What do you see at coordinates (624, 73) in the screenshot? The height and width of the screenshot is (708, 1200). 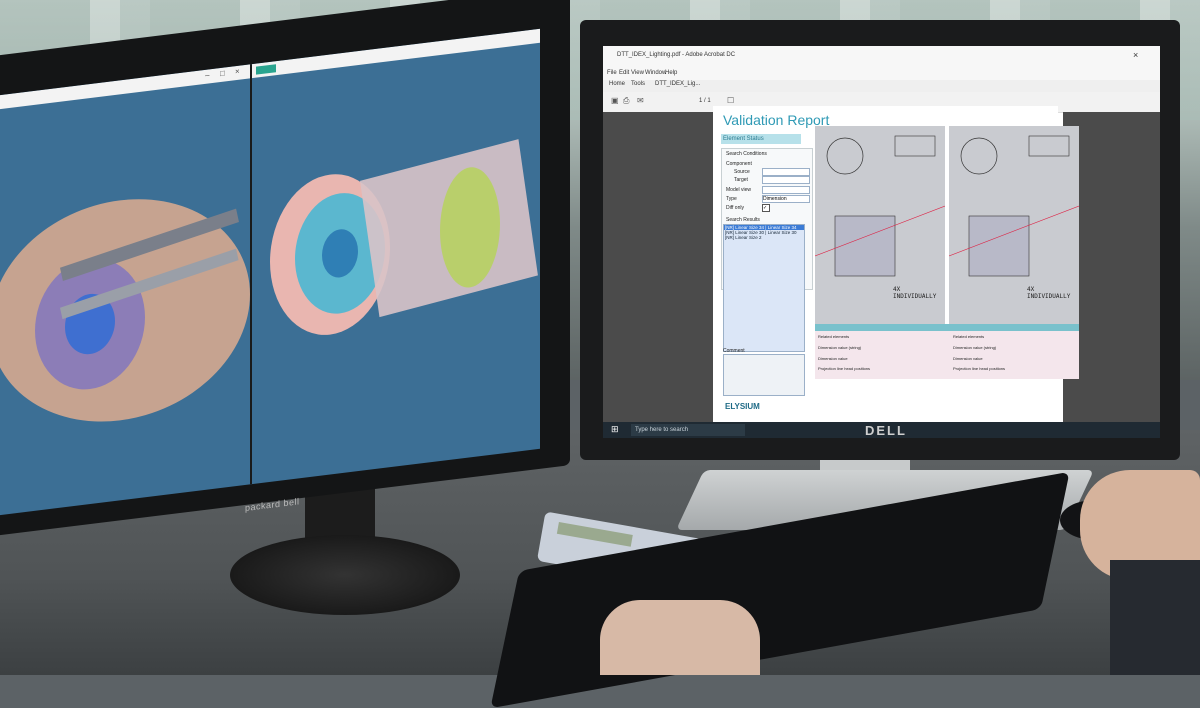 I see `menu-edit: Edit` at bounding box center [624, 73].